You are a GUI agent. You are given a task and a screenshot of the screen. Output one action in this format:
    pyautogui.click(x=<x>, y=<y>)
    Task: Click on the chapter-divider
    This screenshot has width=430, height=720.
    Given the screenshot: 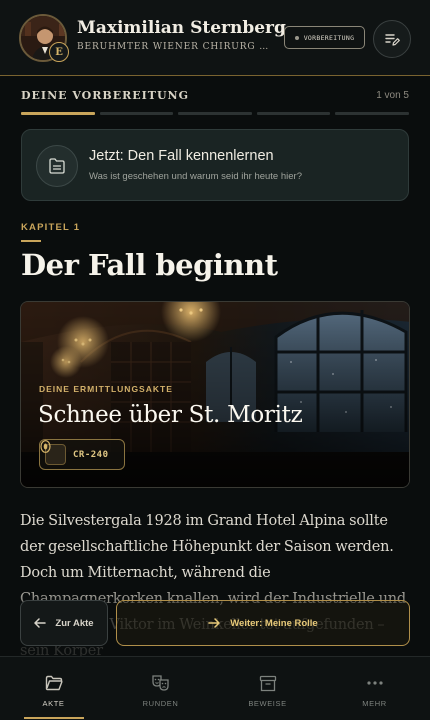 What is the action you would take?
    pyautogui.click(x=31, y=241)
    